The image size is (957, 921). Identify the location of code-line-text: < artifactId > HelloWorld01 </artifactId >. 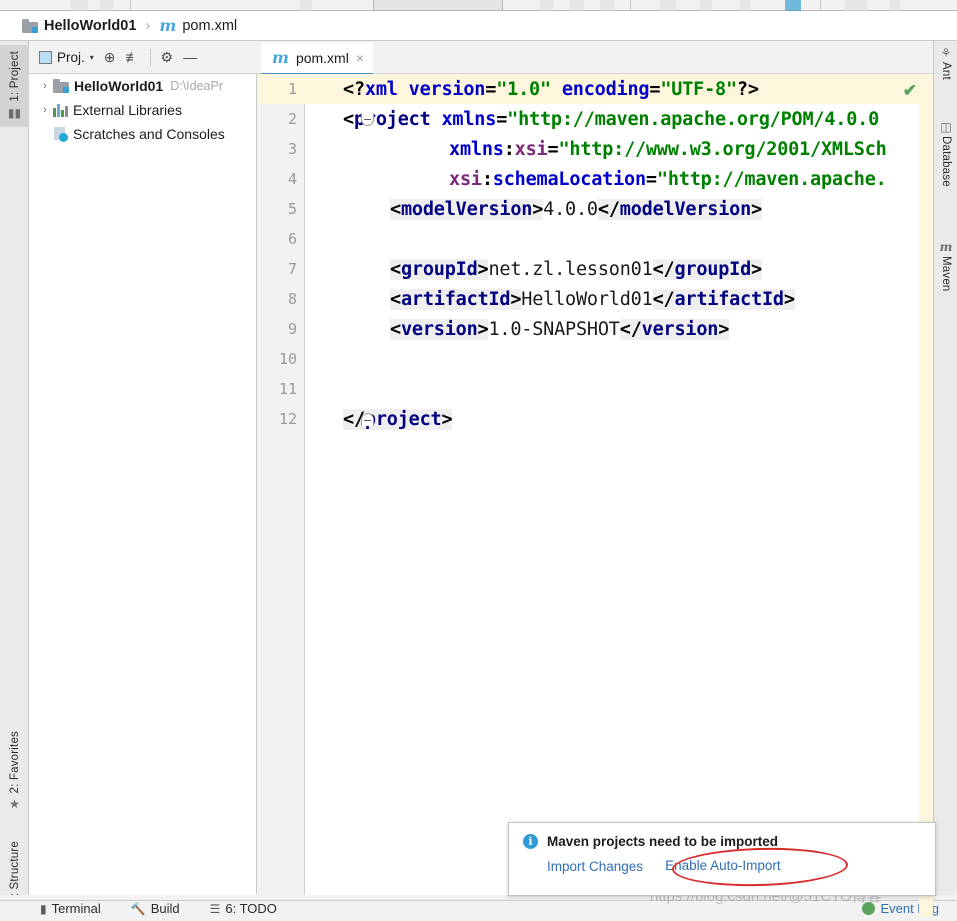
(592, 299).